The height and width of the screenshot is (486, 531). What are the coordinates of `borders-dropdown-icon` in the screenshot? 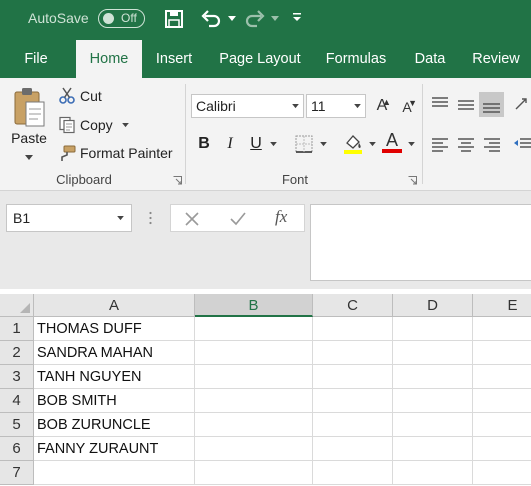 It's located at (323, 144).